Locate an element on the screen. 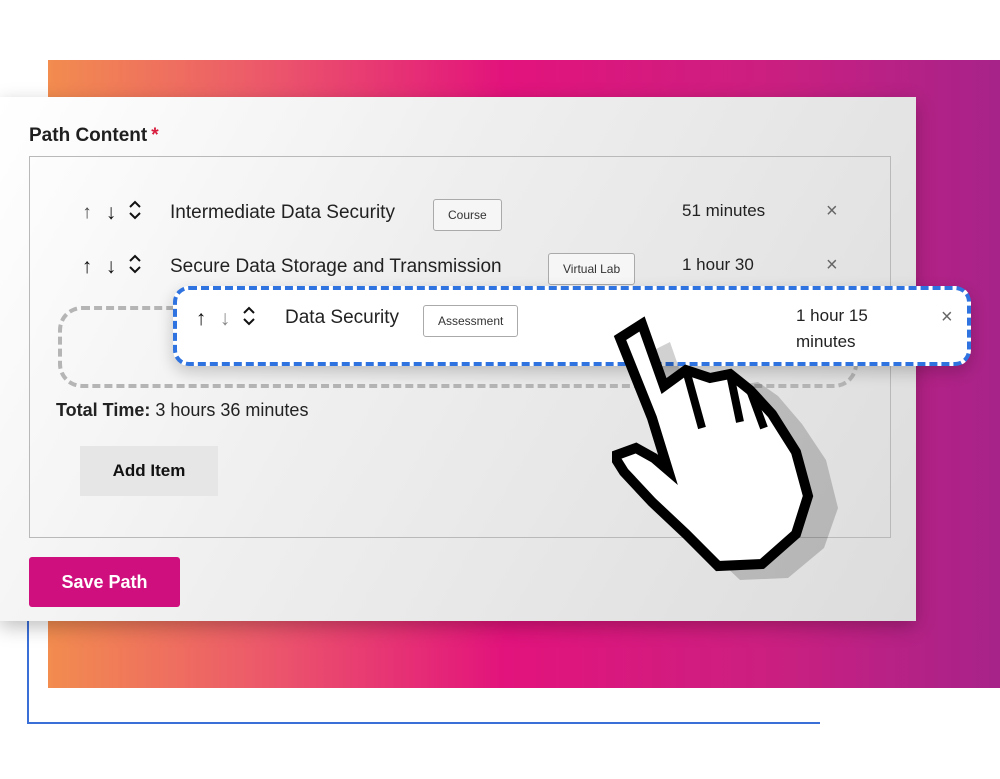 The width and height of the screenshot is (1000, 779). save-path-button: Save Path is located at coordinates (104, 582).